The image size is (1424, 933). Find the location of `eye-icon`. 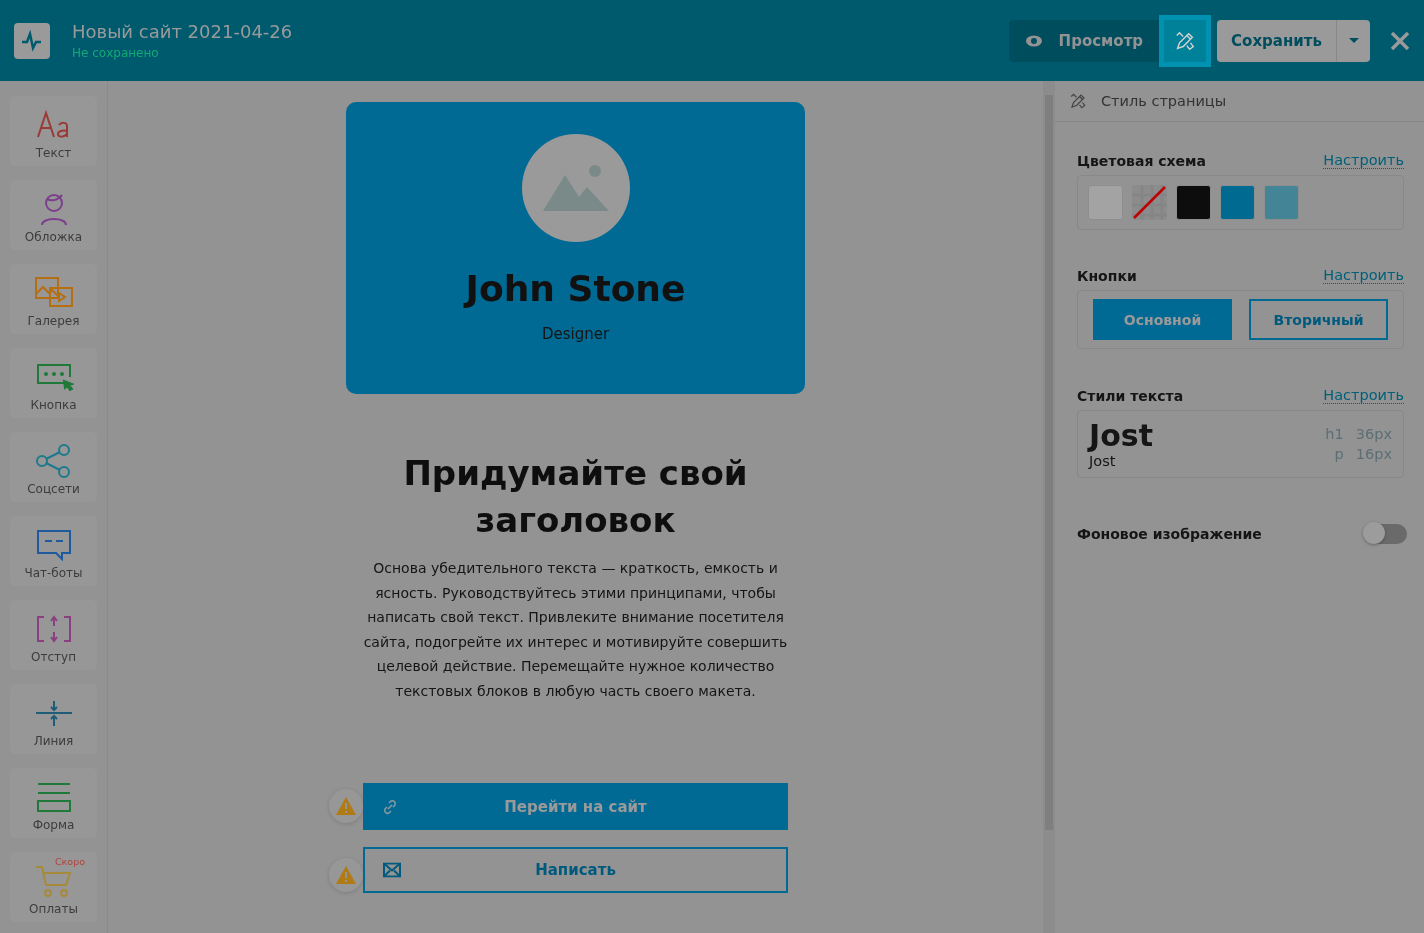

eye-icon is located at coordinates (1033, 40).